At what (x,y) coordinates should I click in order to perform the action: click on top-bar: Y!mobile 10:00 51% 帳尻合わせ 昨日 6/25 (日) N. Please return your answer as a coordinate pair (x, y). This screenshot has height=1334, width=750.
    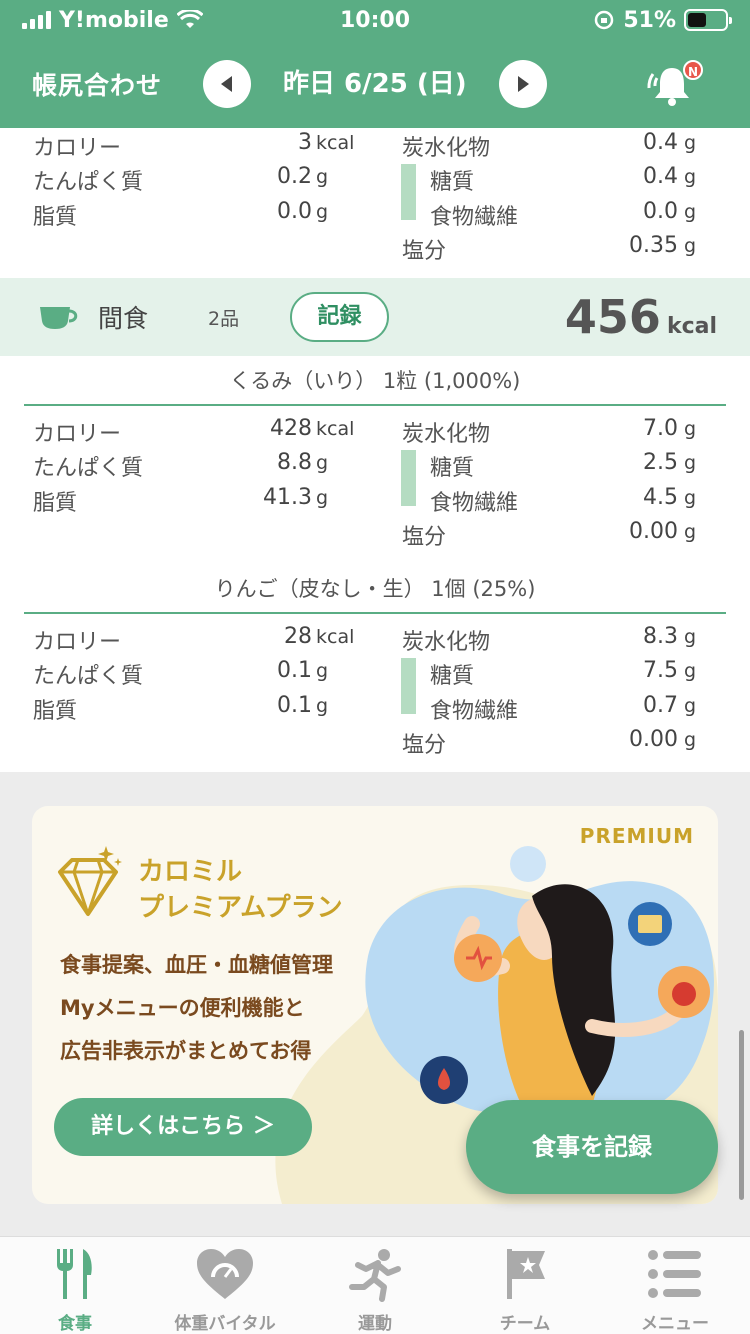
    Looking at the image, I should click on (375, 64).